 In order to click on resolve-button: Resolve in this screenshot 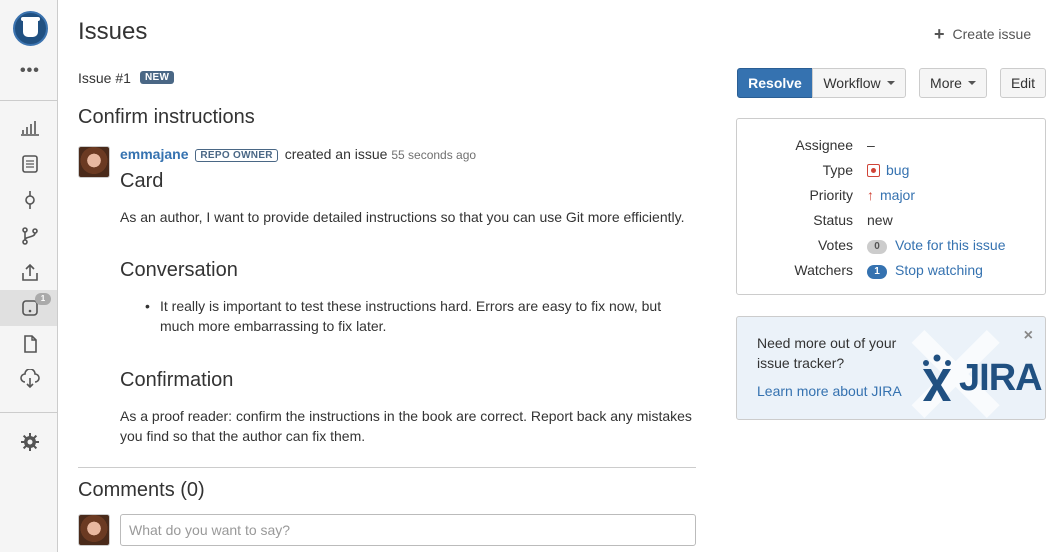, I will do `click(775, 83)`.